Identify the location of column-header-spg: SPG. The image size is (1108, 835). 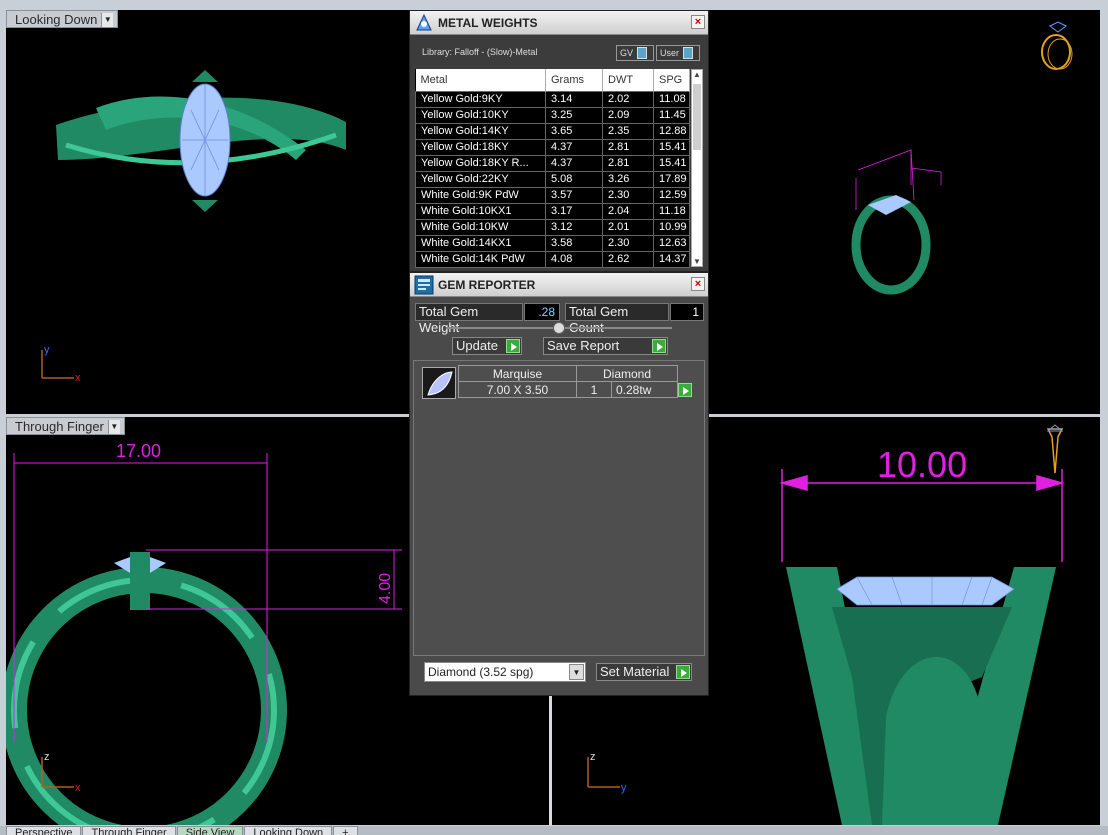
(671, 80).